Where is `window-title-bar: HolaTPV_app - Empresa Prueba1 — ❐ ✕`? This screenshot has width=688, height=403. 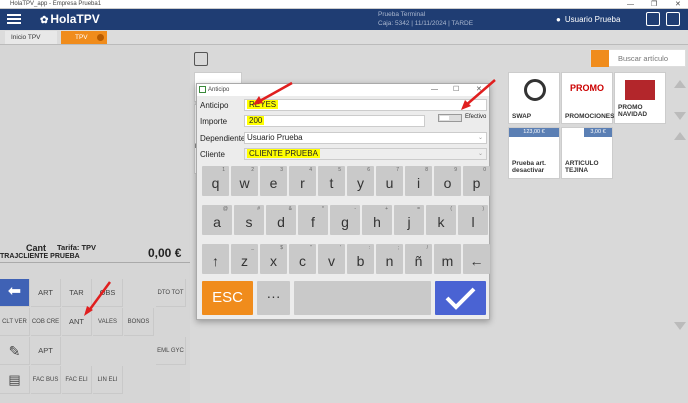 window-title-bar: HolaTPV_app - Empresa Prueba1 — ❐ ✕ is located at coordinates (344, 4).